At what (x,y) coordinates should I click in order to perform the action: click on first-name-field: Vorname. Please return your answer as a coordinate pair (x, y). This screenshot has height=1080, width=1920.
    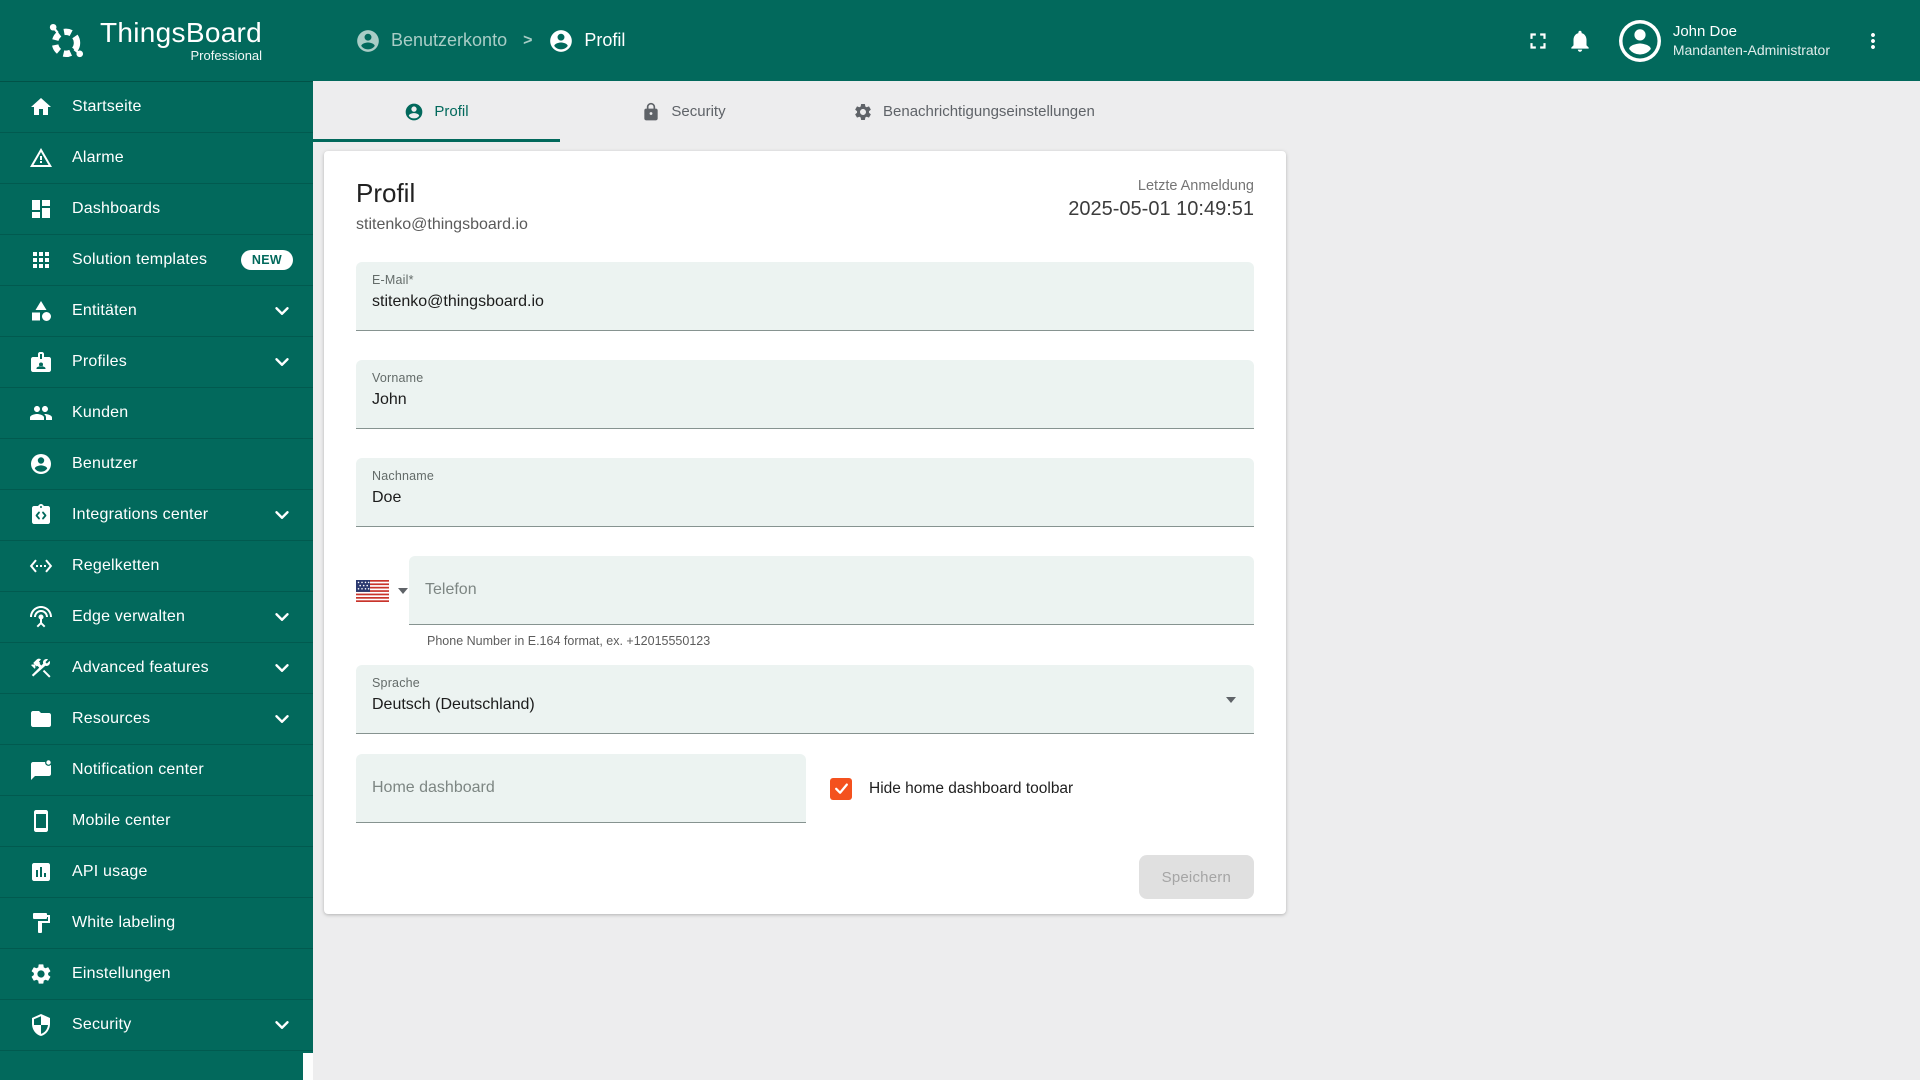
    Looking at the image, I should click on (805, 394).